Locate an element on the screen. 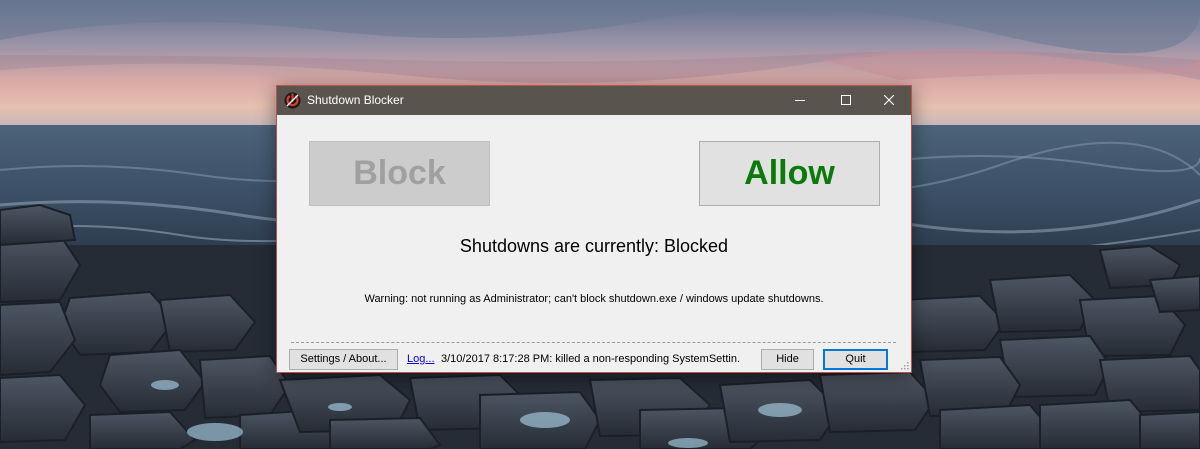  shutdown-status-text: Shutdowns are currently: Blocked is located at coordinates (594, 246).